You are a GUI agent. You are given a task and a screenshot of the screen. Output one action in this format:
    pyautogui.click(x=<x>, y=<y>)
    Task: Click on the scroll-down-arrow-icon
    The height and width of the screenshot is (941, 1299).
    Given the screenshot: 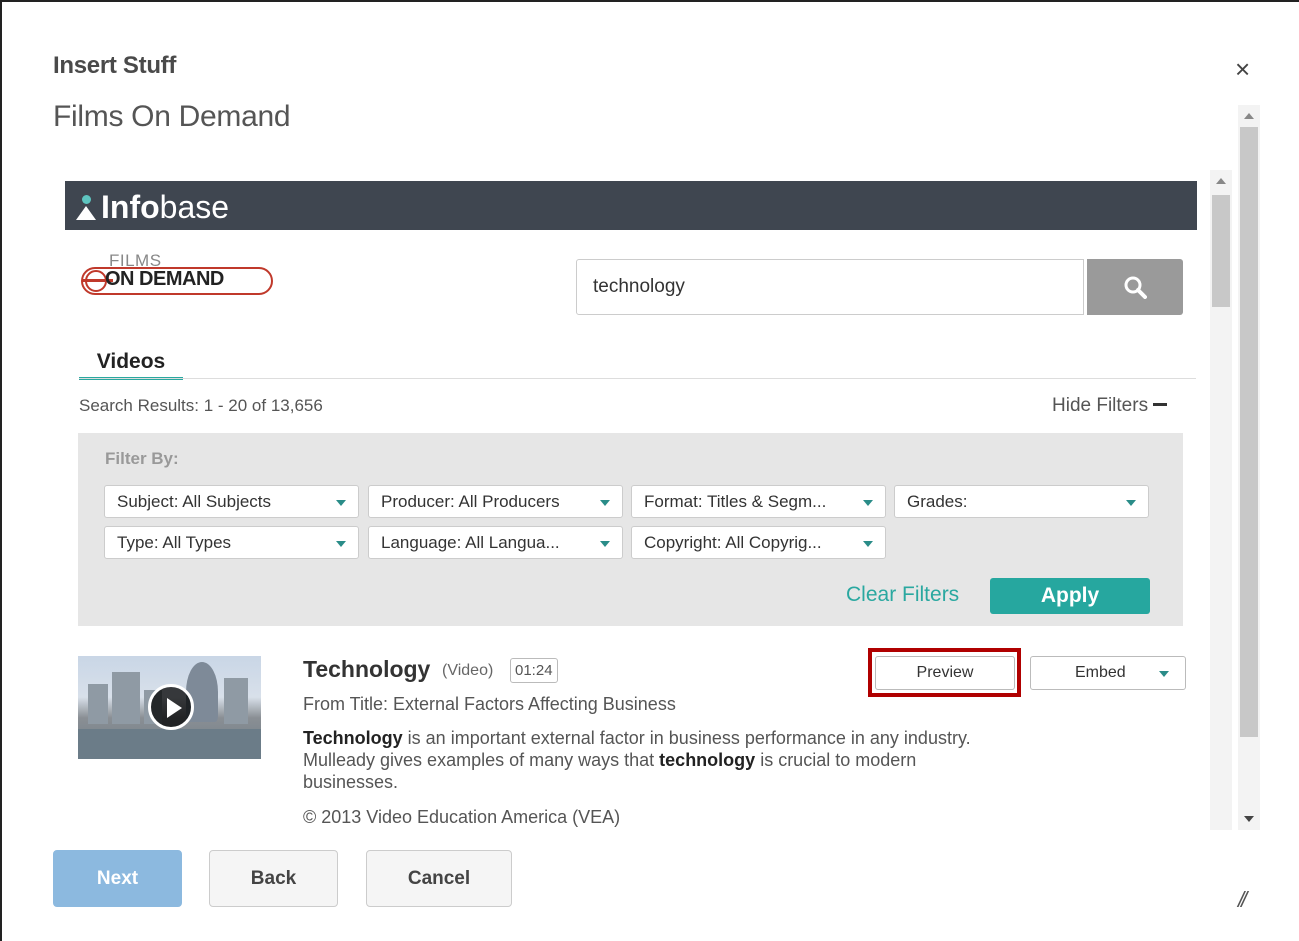 What is the action you would take?
    pyautogui.click(x=1249, y=819)
    